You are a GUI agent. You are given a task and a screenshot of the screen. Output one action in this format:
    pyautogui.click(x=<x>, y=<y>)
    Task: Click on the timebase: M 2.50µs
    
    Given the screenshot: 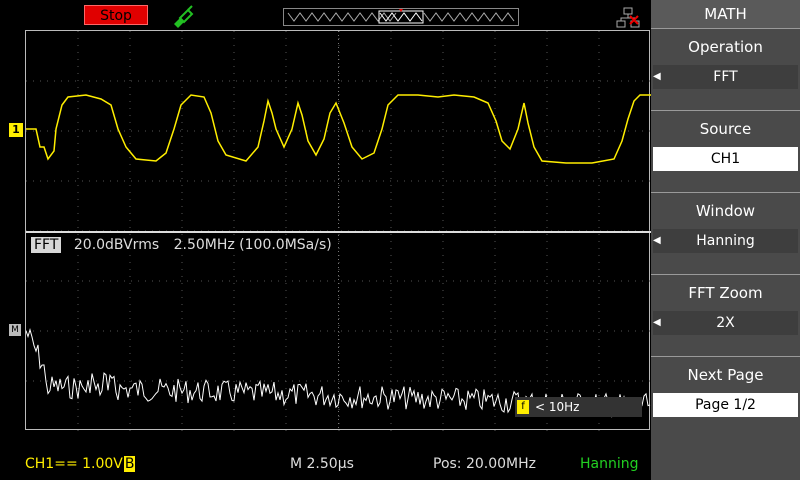 What is the action you would take?
    pyautogui.click(x=322, y=464)
    